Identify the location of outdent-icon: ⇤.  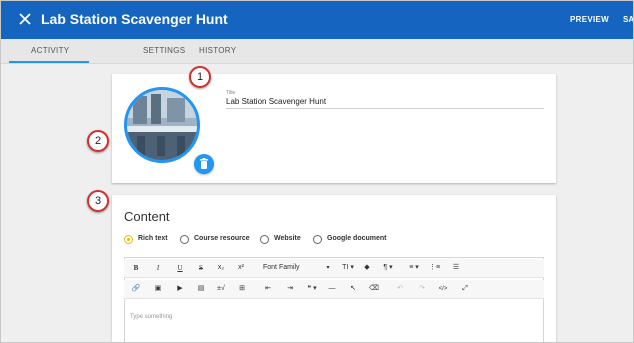
(268, 289).